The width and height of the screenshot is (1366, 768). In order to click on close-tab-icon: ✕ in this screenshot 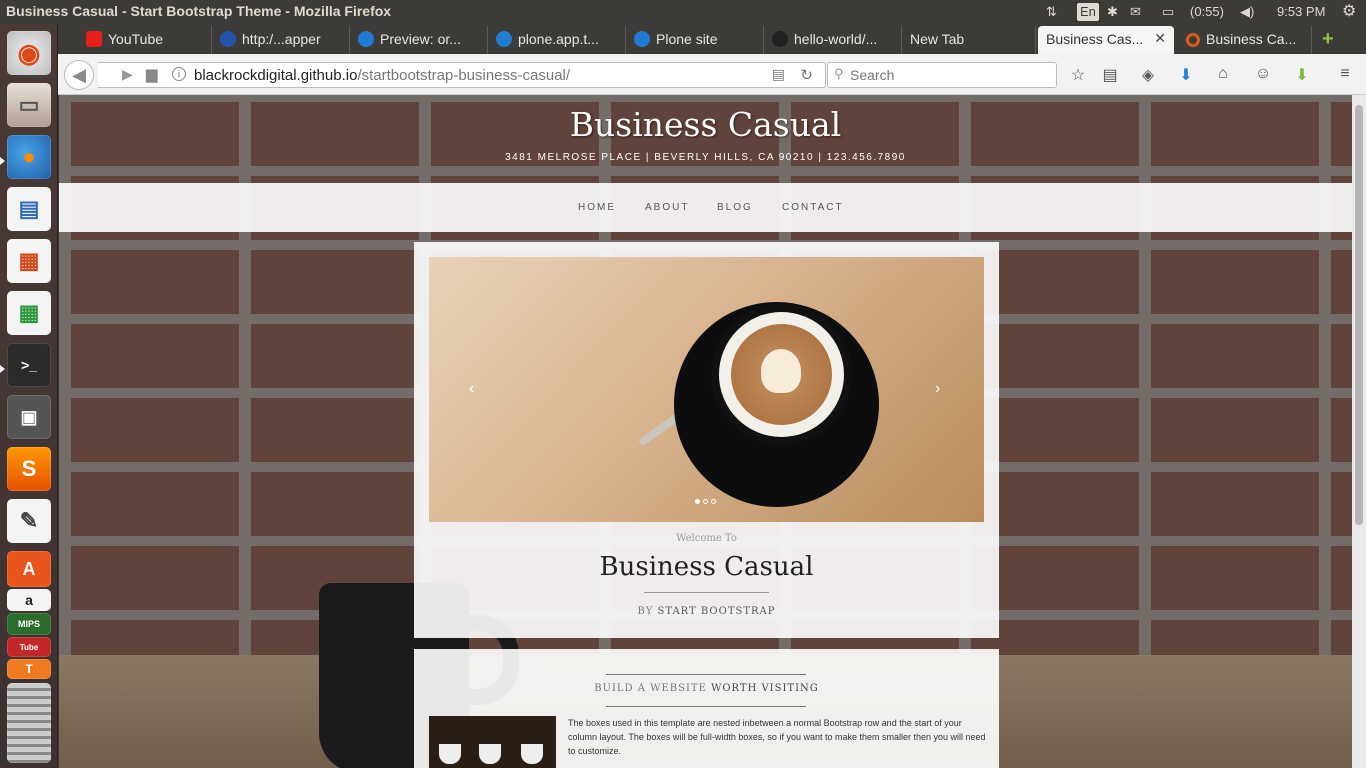, I will do `click(1160, 38)`.